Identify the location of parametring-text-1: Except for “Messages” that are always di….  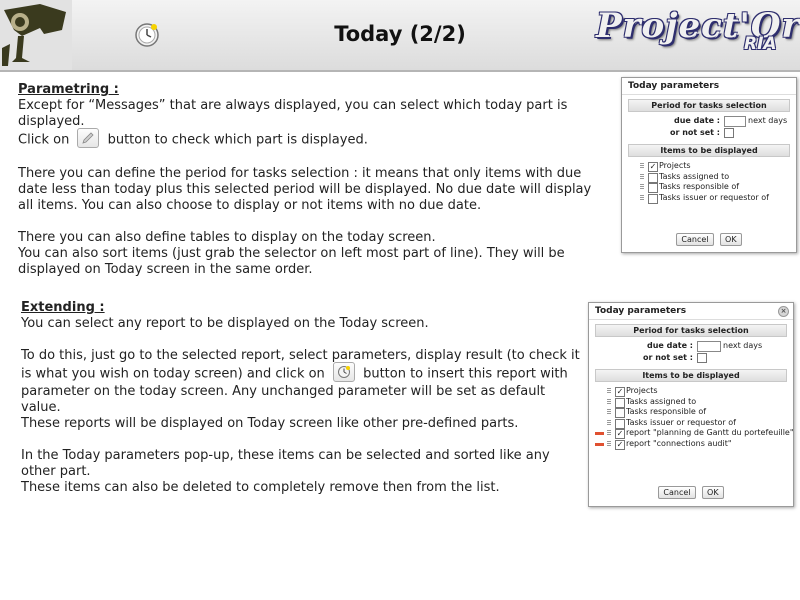
(314, 124).